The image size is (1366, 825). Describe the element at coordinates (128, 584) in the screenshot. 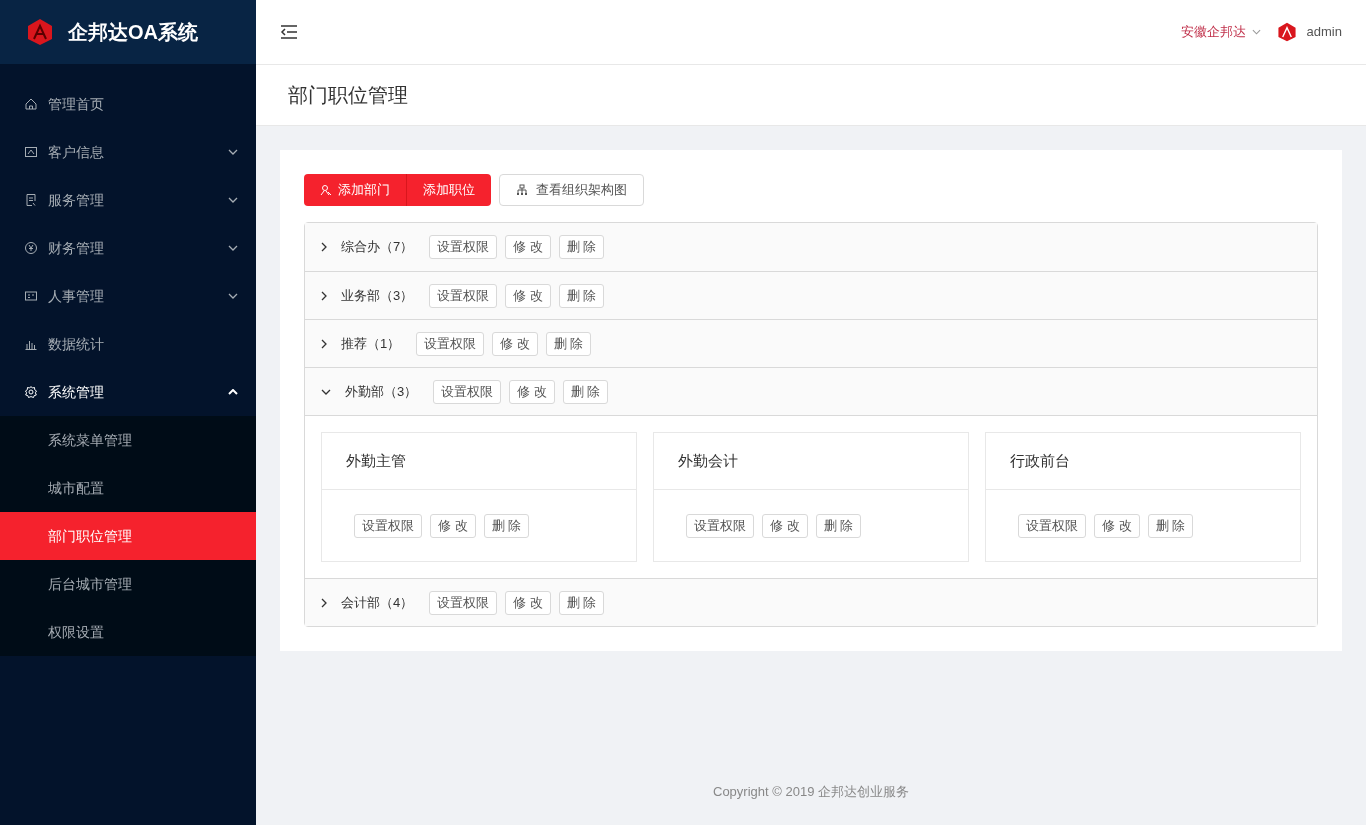

I see `sidebar-subitem: 后台城市管理` at that location.